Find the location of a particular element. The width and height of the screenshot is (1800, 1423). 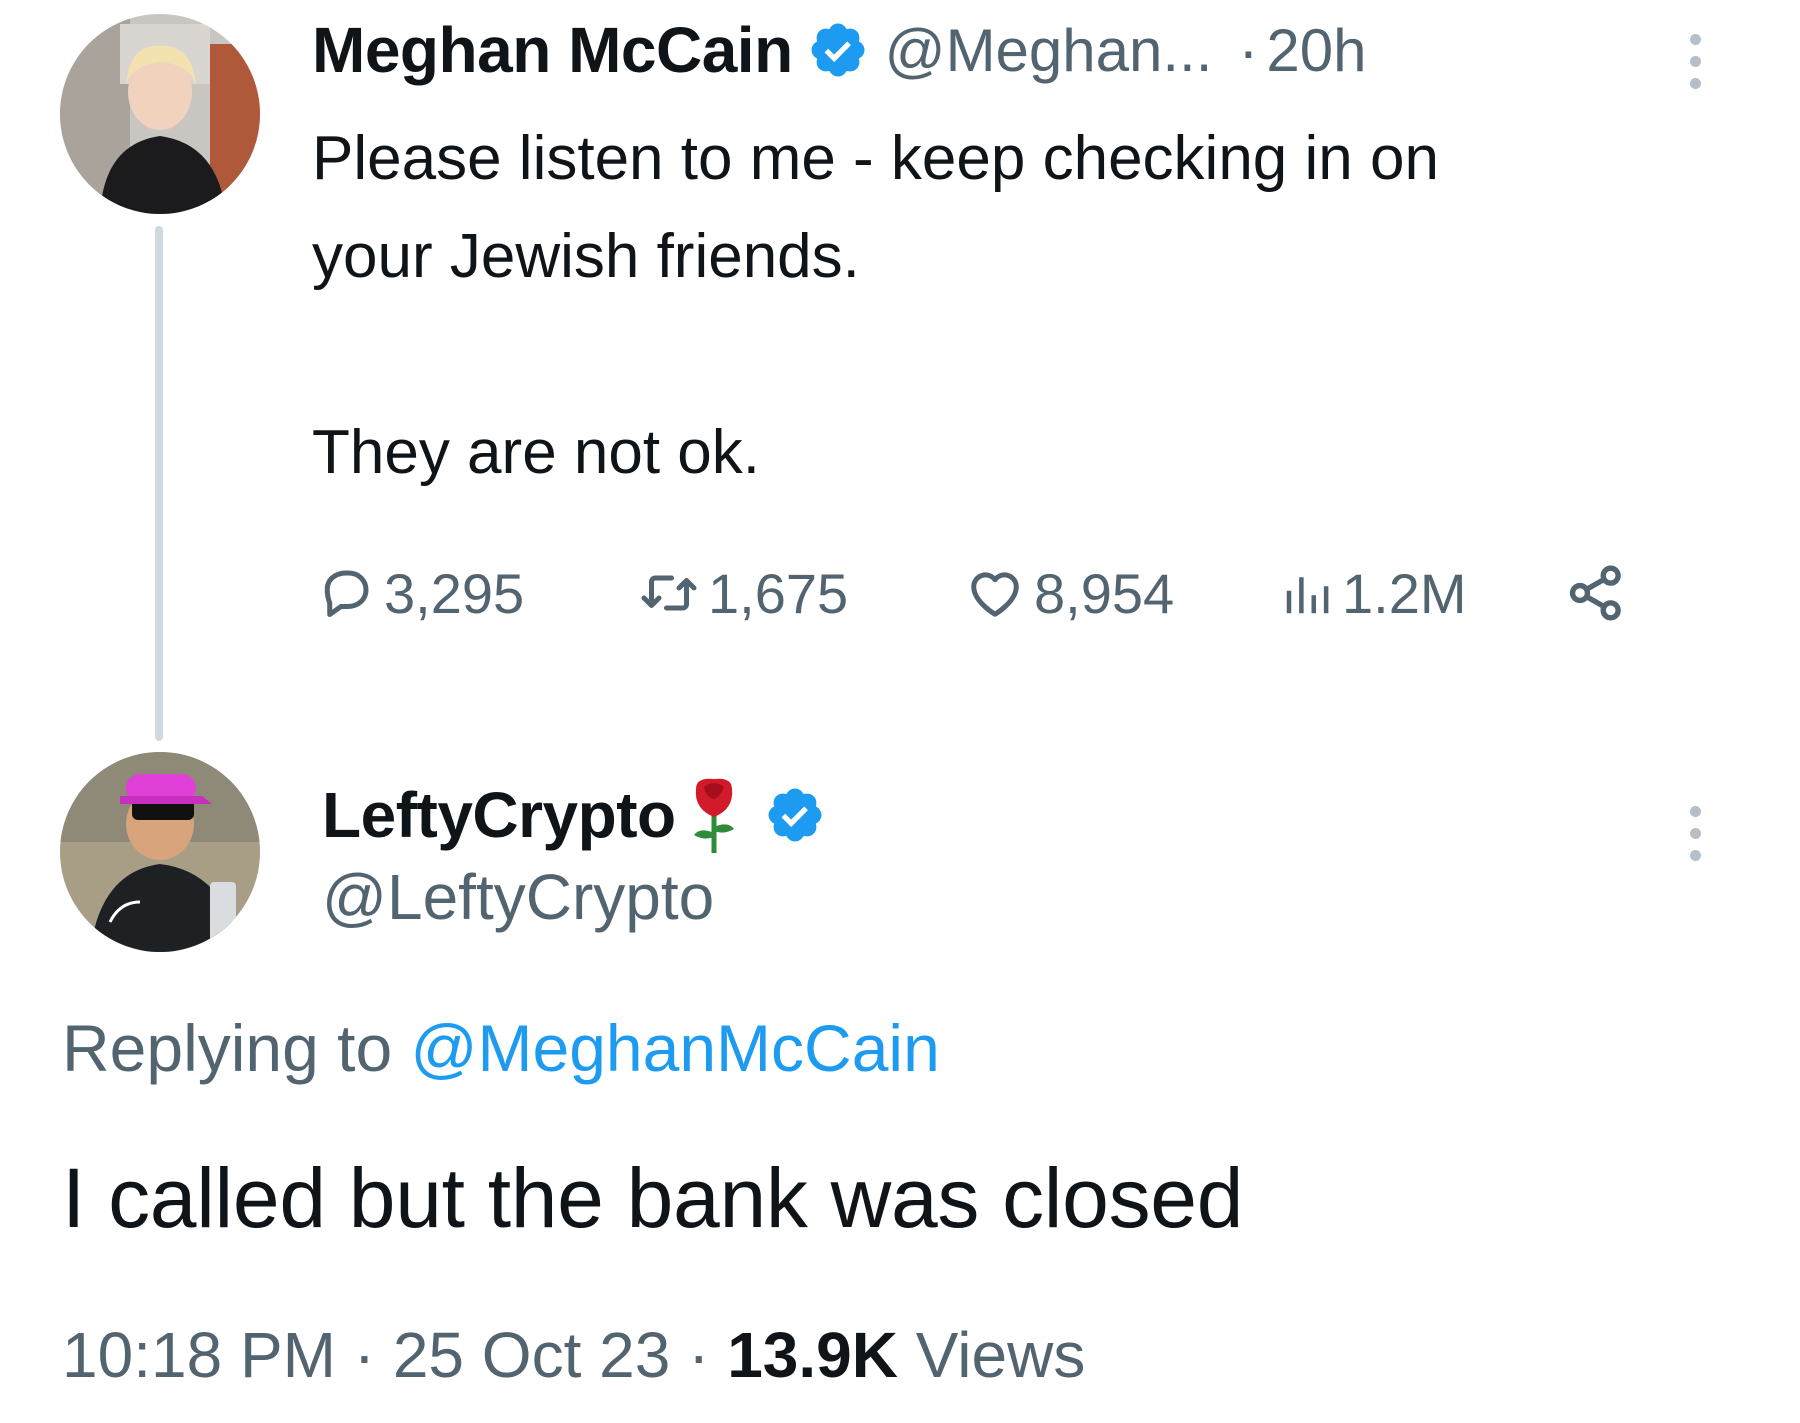

views-count: 1.2M is located at coordinates (1404, 593).